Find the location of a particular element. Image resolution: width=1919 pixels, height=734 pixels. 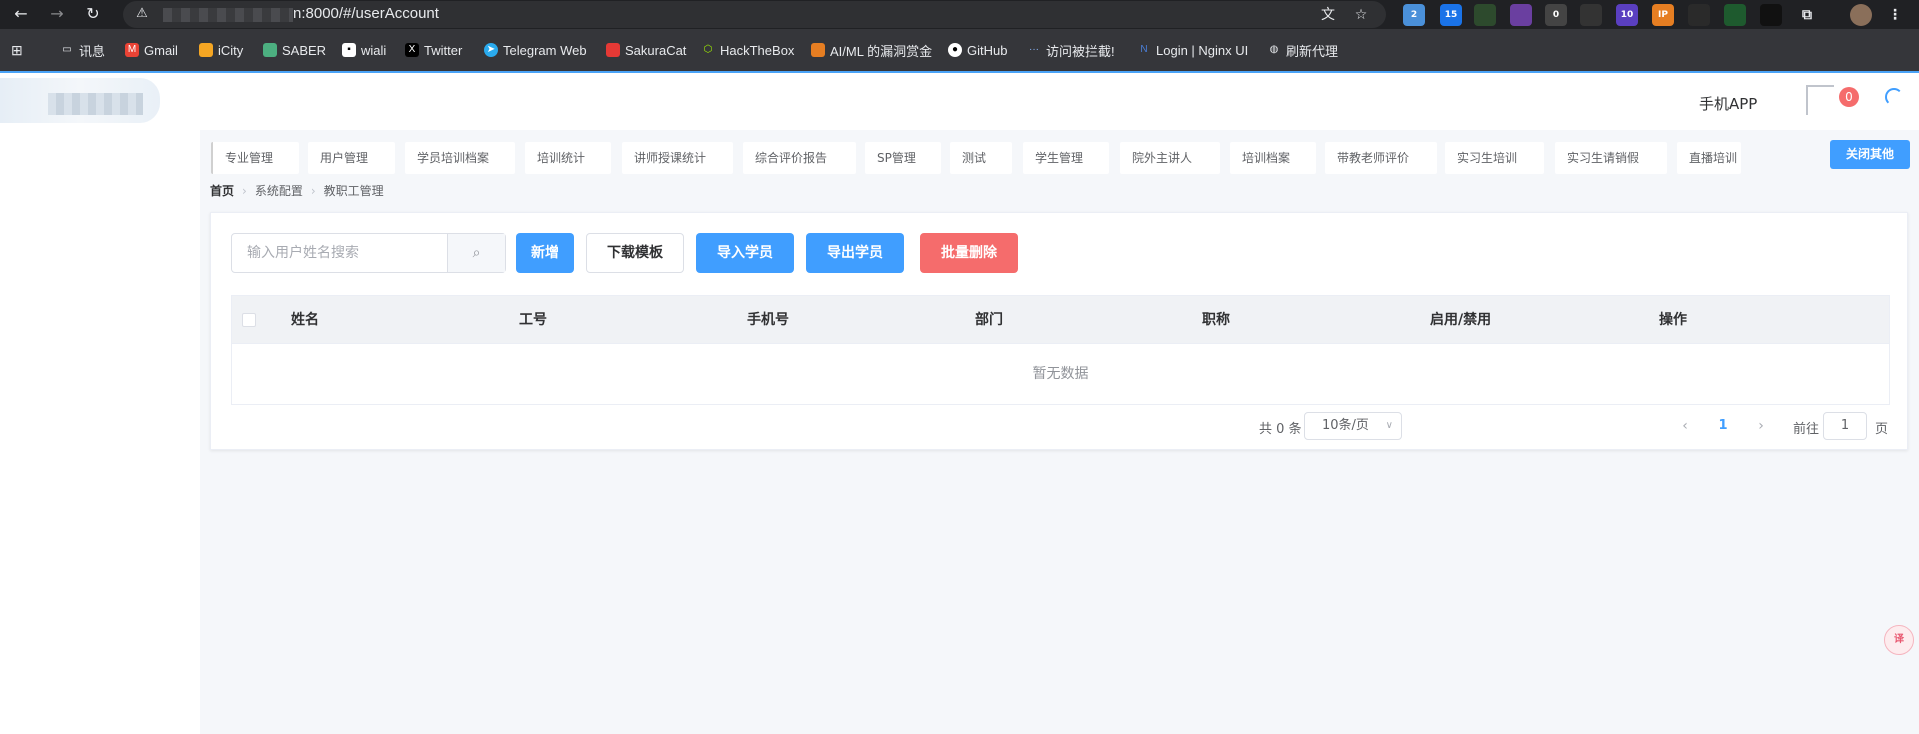

bookmark-item: ▭ 讯息 is located at coordinates (82, 50).